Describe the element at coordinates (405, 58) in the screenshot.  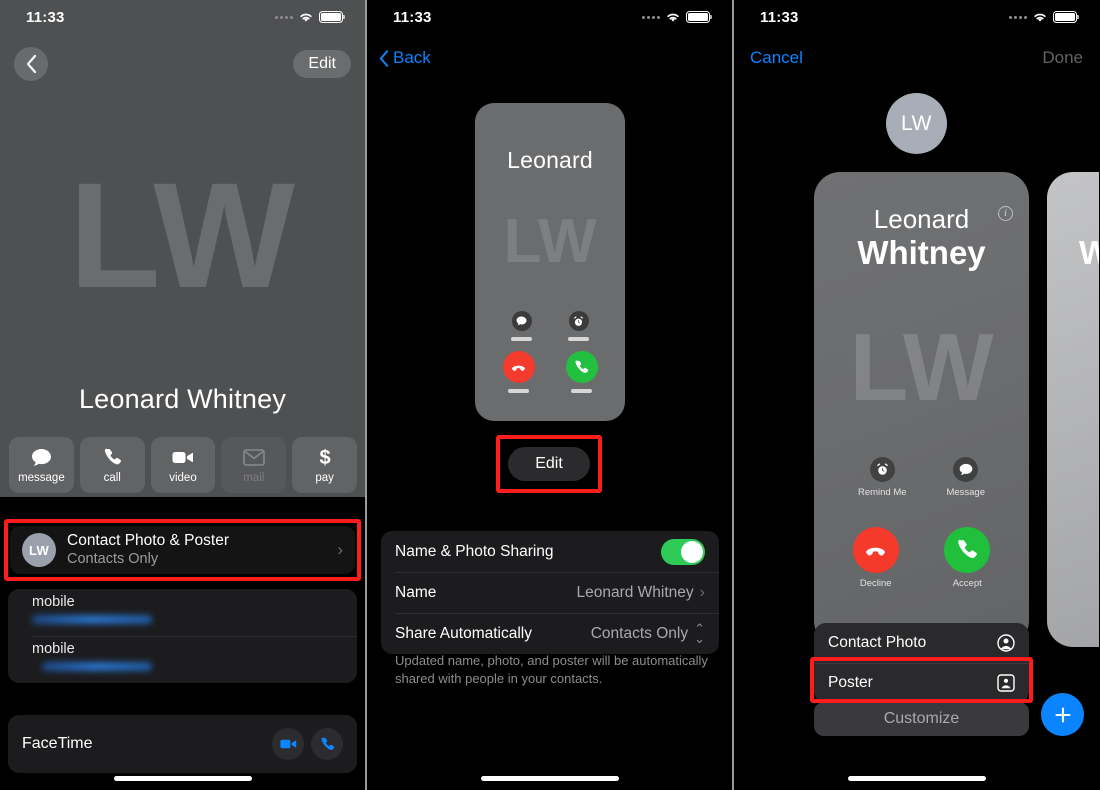
I see `back-button: Back` at that location.